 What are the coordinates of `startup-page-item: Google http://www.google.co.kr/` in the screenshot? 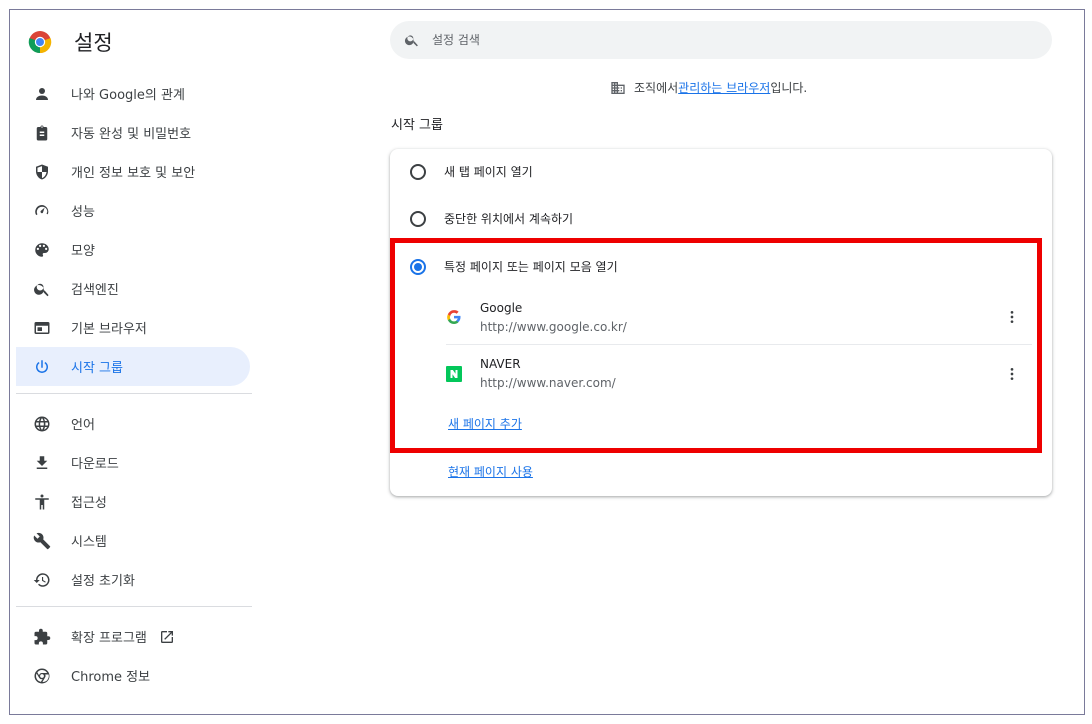 It's located at (739, 317).